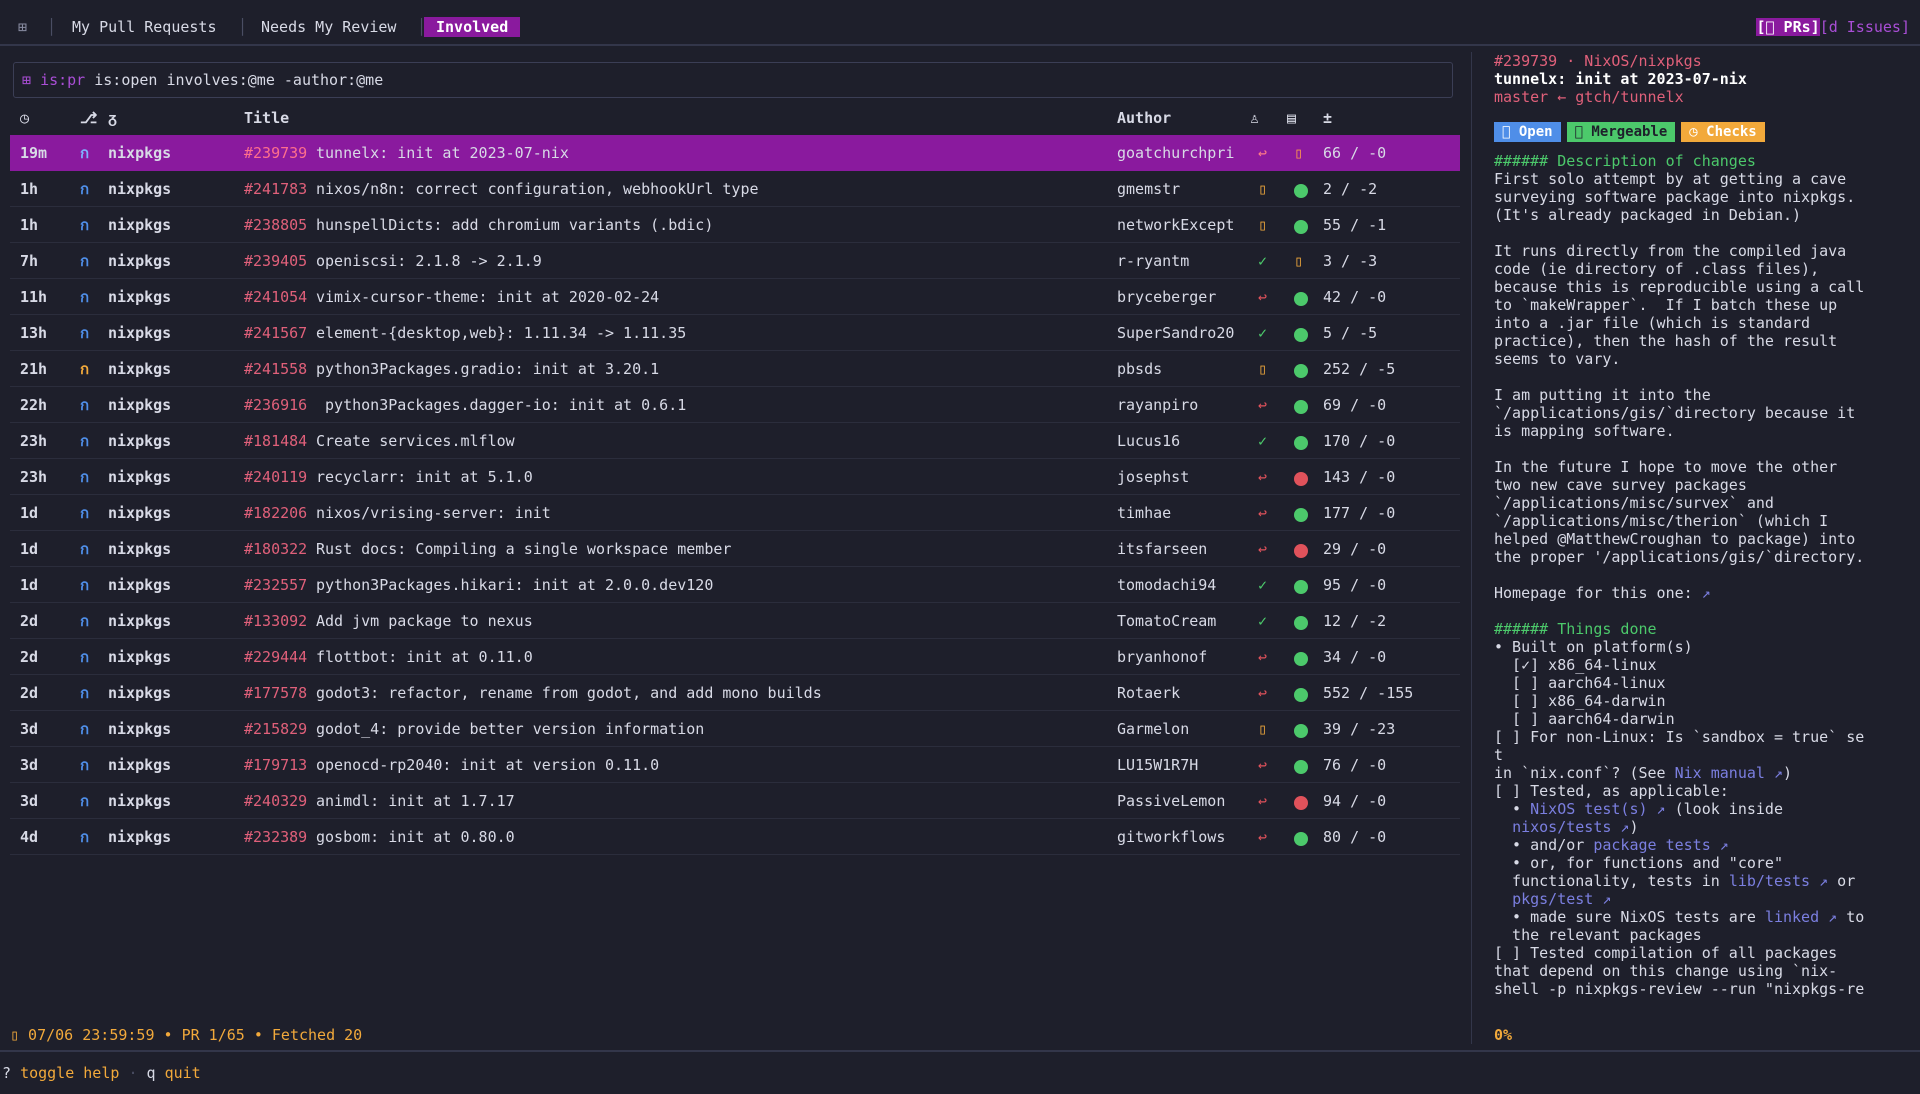 This screenshot has width=1920, height=1094. I want to click on description-link: package tests ↗, so click(1660, 845).